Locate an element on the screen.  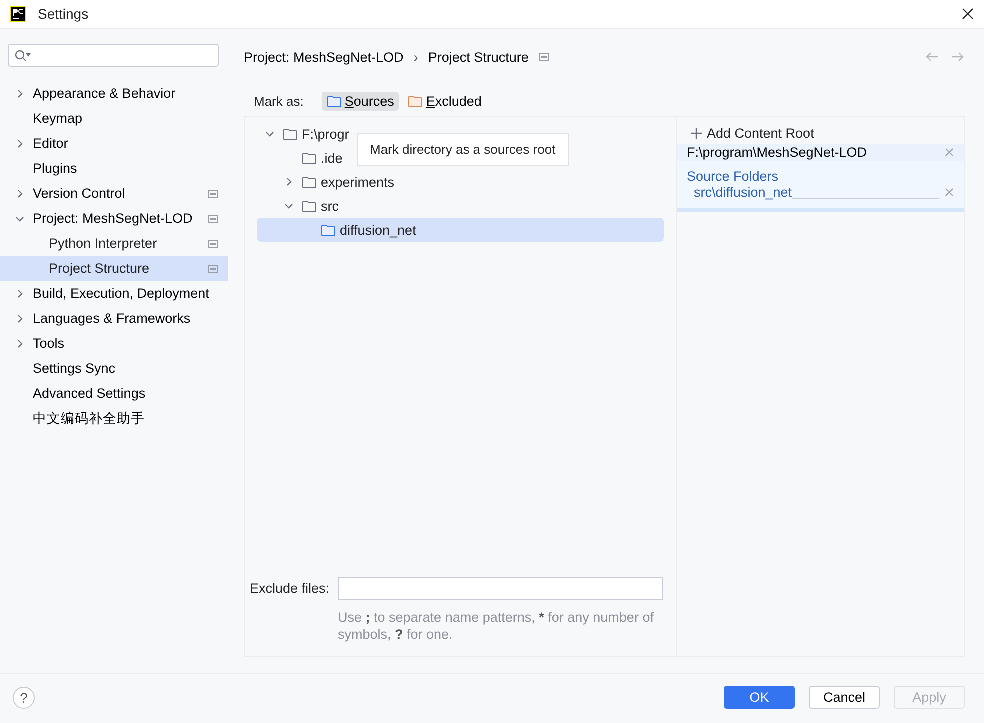
window-title: Settings is located at coordinates (63, 14).